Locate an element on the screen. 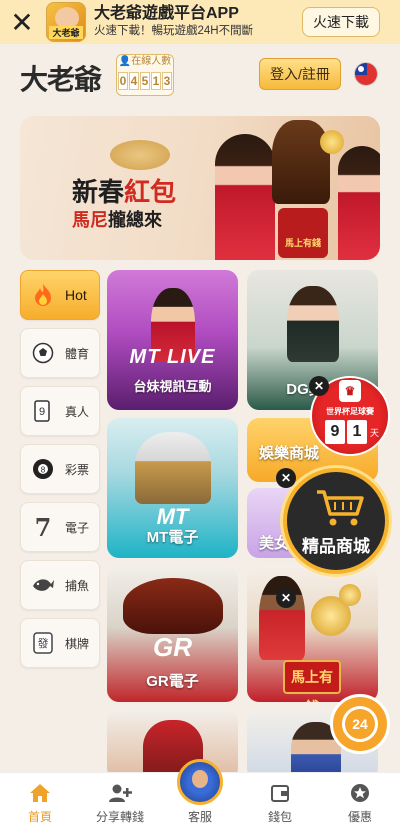 This screenshot has height=832, width=400. online-digit: 0 is located at coordinates (123, 81).